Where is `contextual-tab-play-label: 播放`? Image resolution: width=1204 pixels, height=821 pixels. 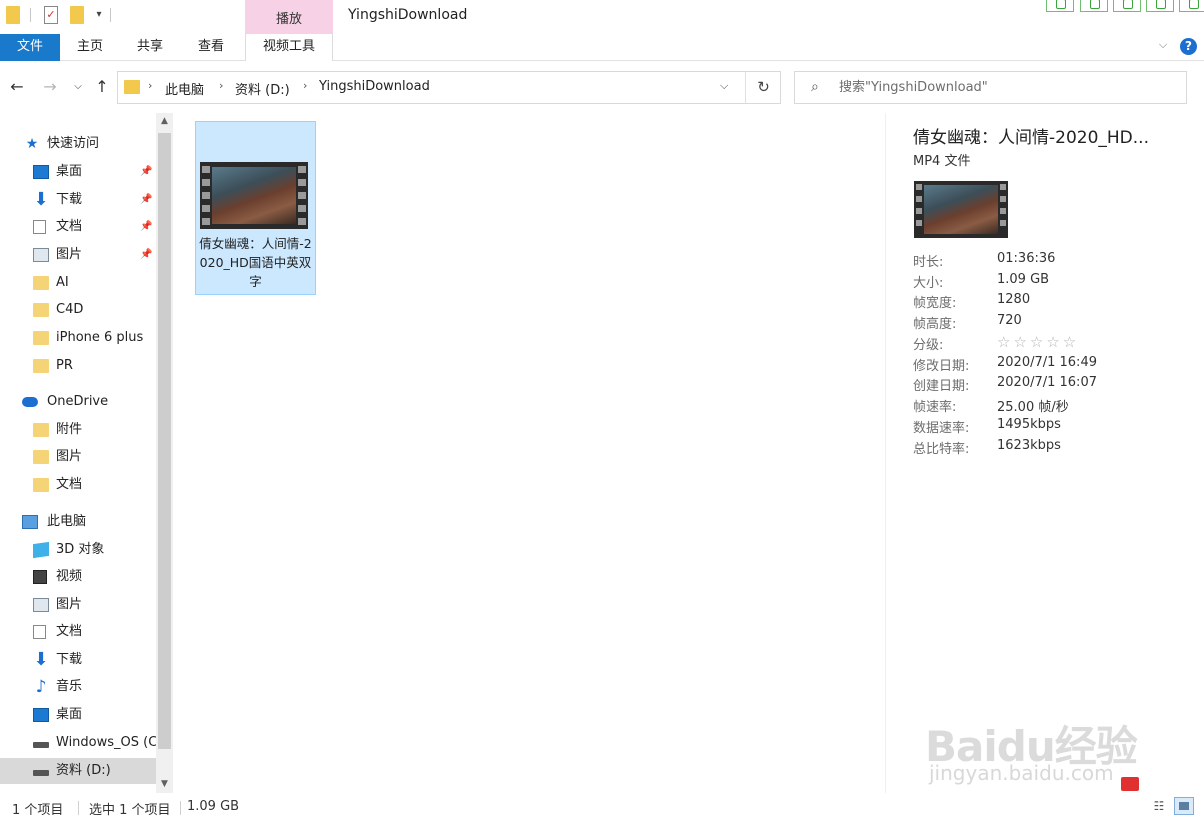
contextual-tab-play-label: 播放 is located at coordinates (288, 19).